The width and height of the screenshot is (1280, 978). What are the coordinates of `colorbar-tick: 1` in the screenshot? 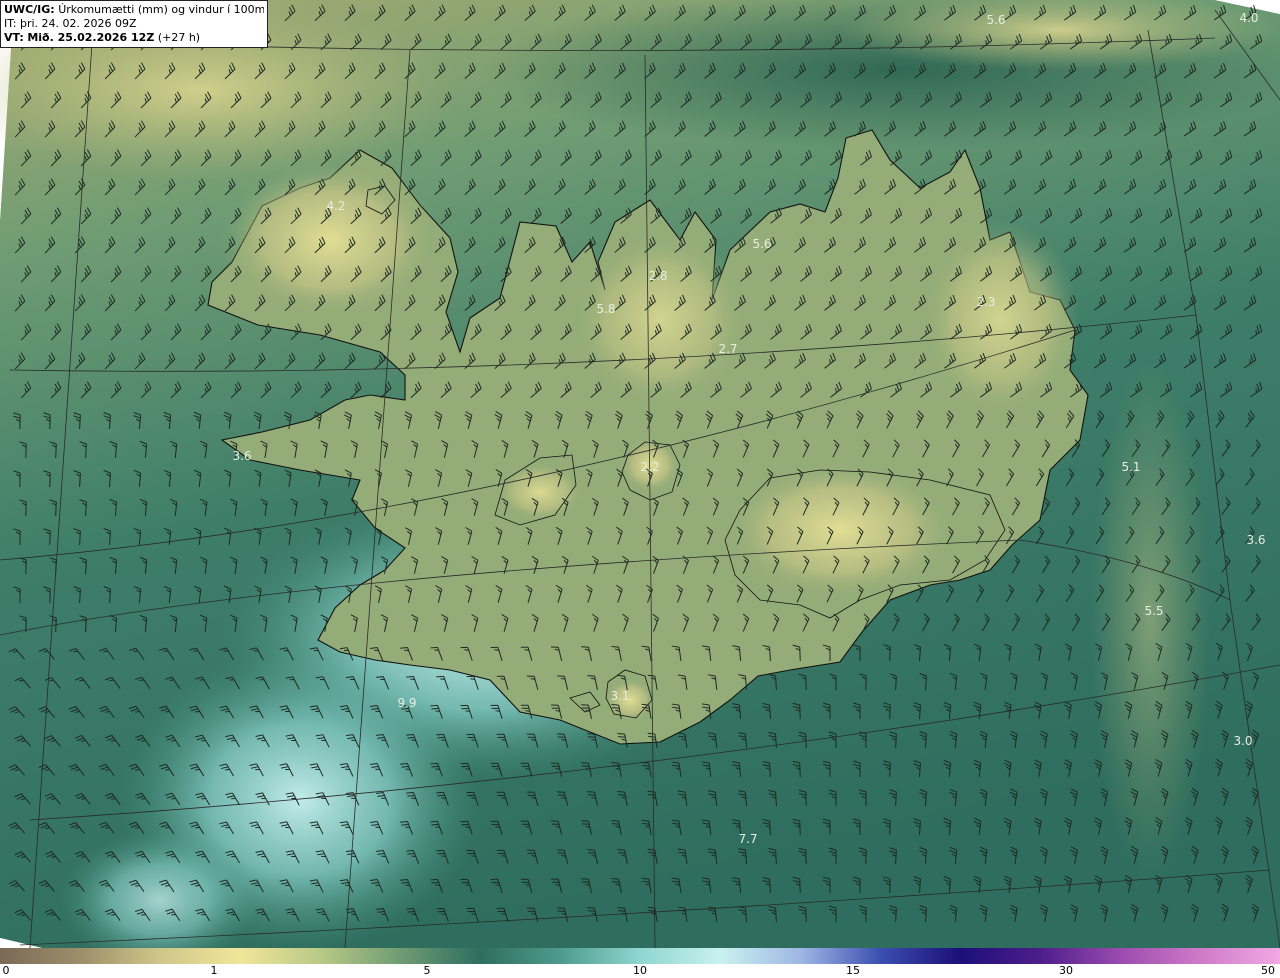 It's located at (214, 970).